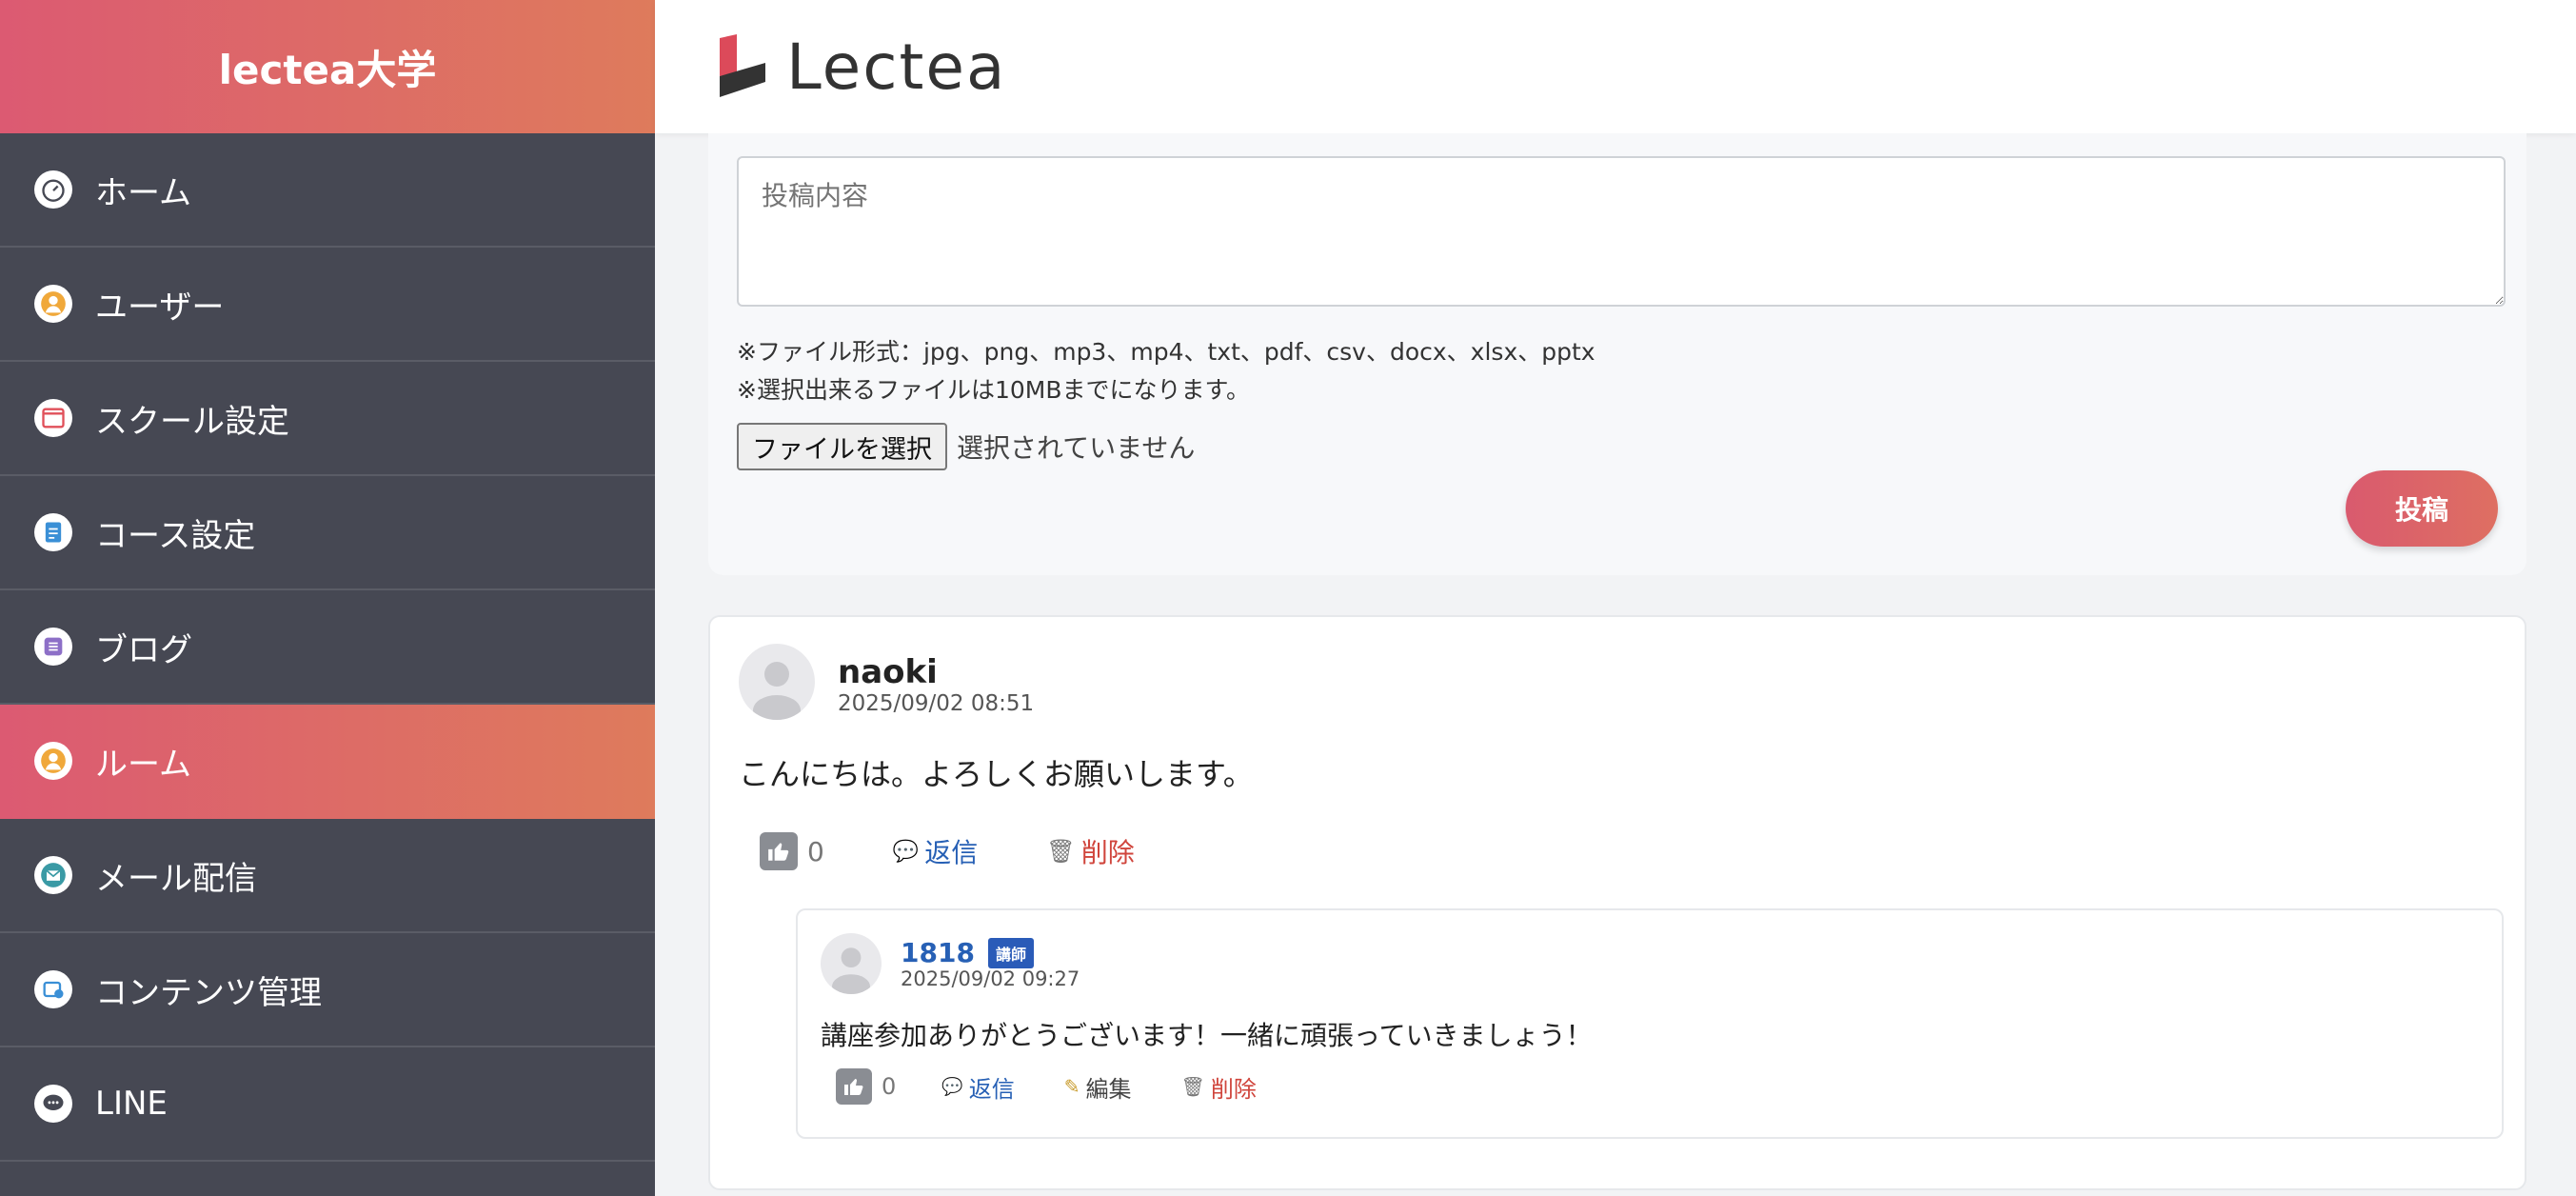 Image resolution: width=2576 pixels, height=1196 pixels. What do you see at coordinates (327, 876) in the screenshot?
I see `sidebar-item-mail: メール配信` at bounding box center [327, 876].